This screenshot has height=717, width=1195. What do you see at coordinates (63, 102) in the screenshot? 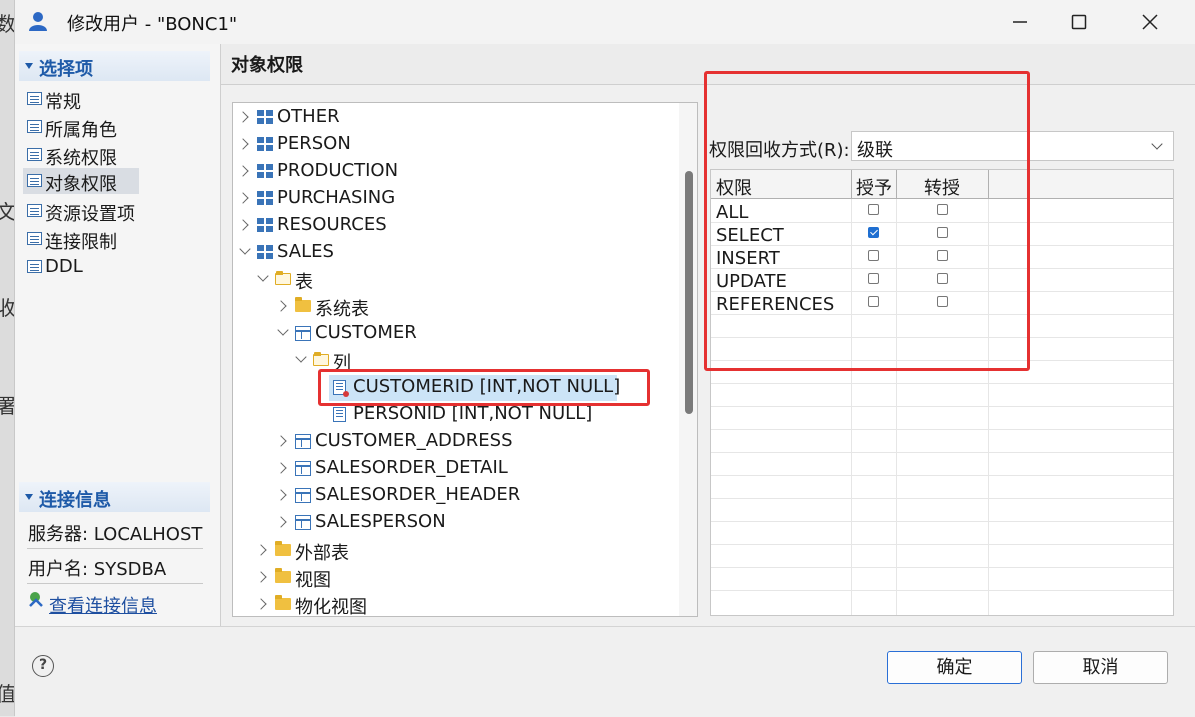
I see `nav-item-label: 常规` at bounding box center [63, 102].